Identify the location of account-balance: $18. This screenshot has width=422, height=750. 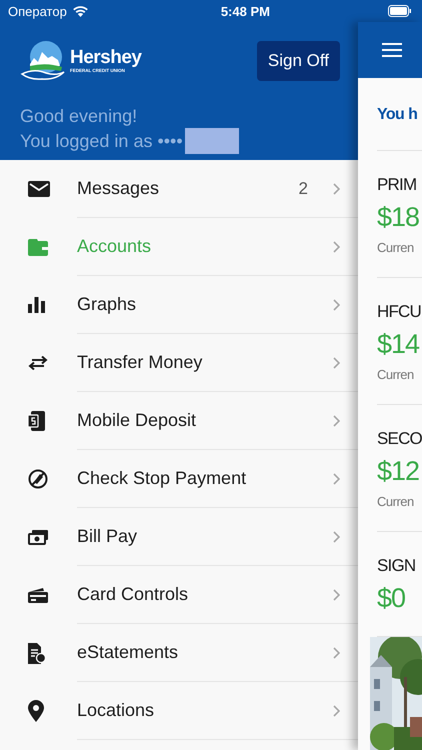
(398, 217).